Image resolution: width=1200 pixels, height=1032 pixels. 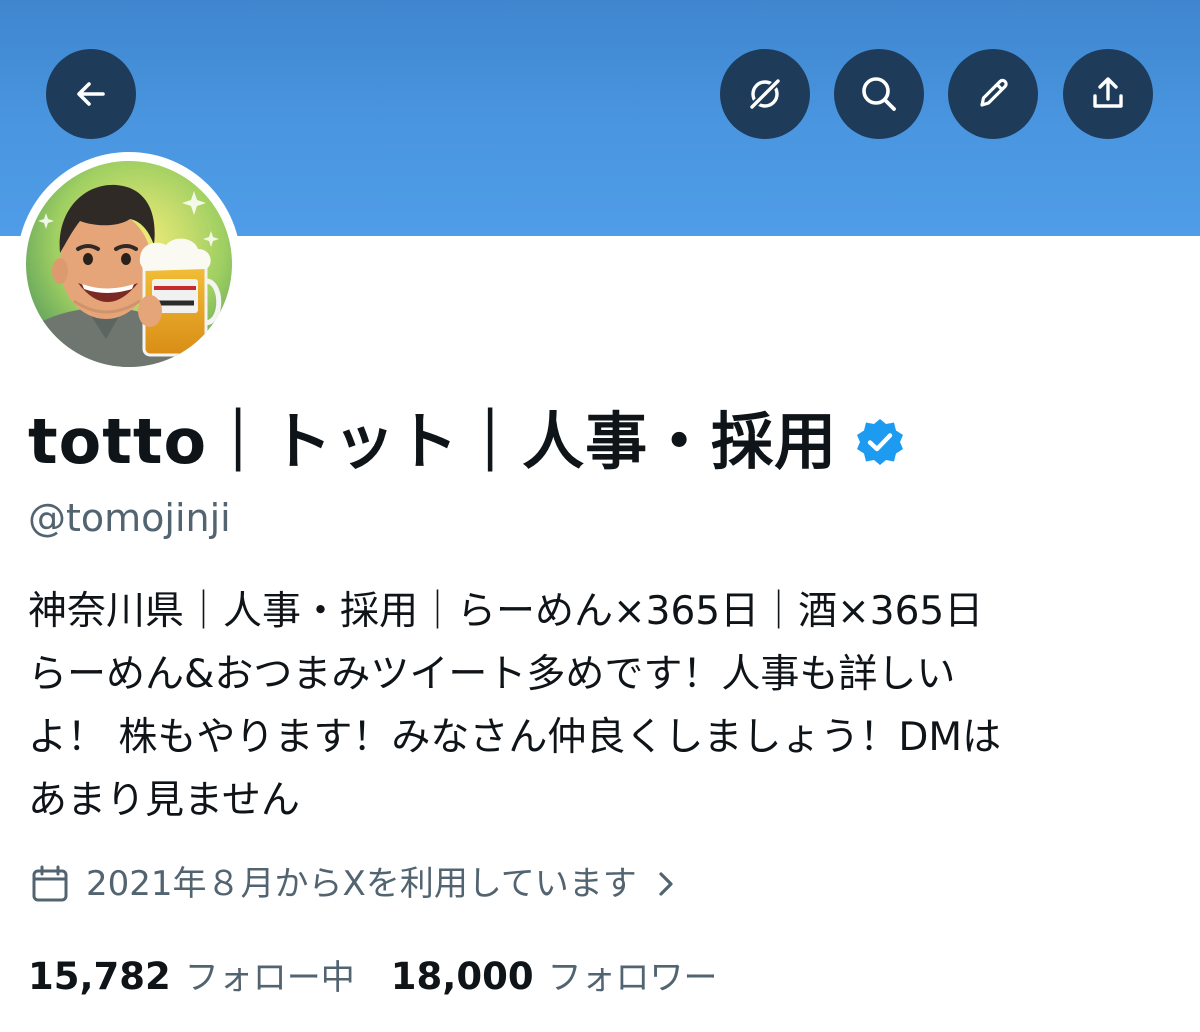 I want to click on grok-icon, so click(x=765, y=94).